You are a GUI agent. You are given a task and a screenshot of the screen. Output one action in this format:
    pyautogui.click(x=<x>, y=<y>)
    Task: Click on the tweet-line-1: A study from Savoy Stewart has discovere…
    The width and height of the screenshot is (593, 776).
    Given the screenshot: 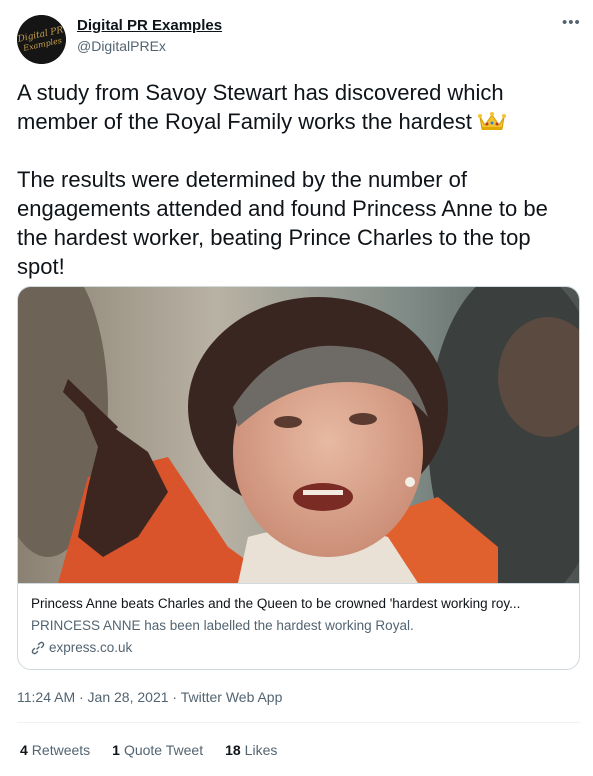 What is the action you would take?
    pyautogui.click(x=260, y=107)
    